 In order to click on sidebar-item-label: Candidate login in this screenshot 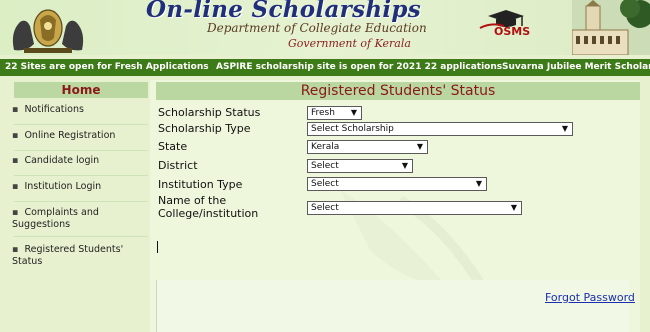, I will do `click(62, 160)`.